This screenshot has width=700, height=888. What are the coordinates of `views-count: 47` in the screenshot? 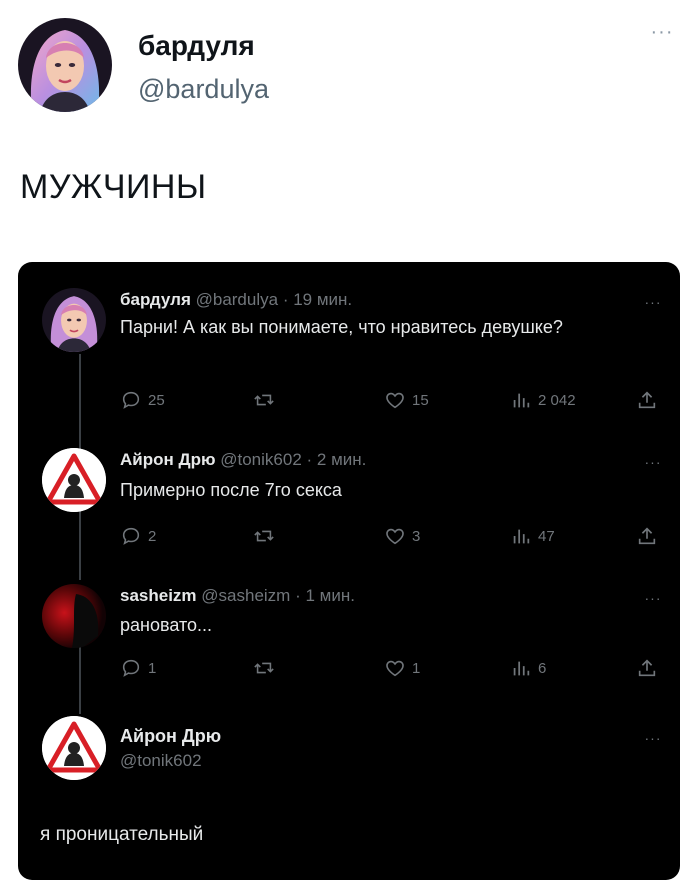 It's located at (546, 536).